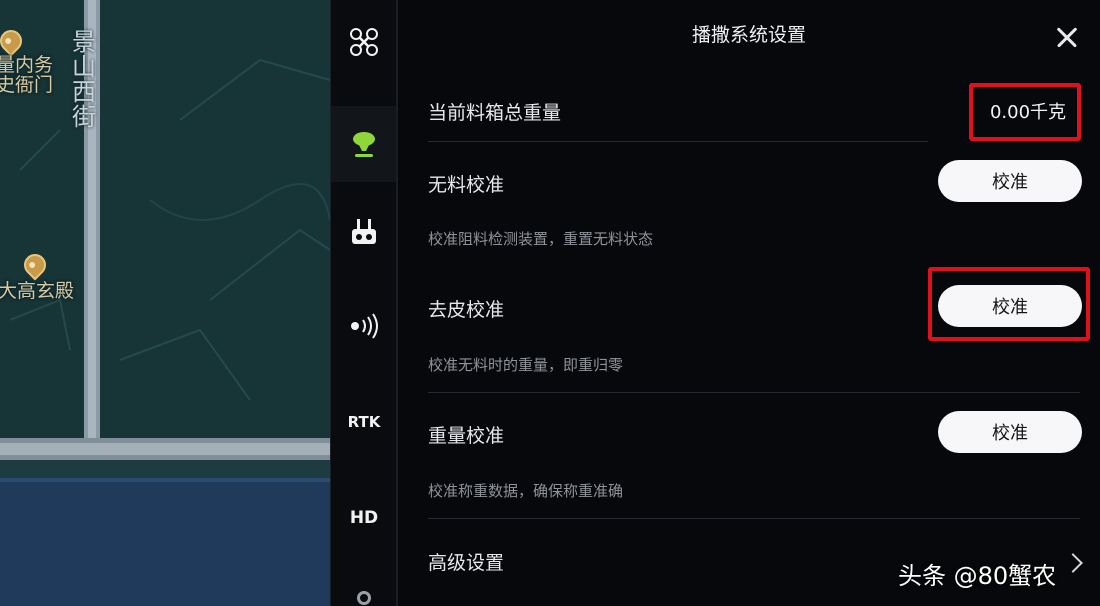 This screenshot has width=1100, height=606. Describe the element at coordinates (1010, 181) in the screenshot. I see `empty-calibration-button: 校准` at that location.